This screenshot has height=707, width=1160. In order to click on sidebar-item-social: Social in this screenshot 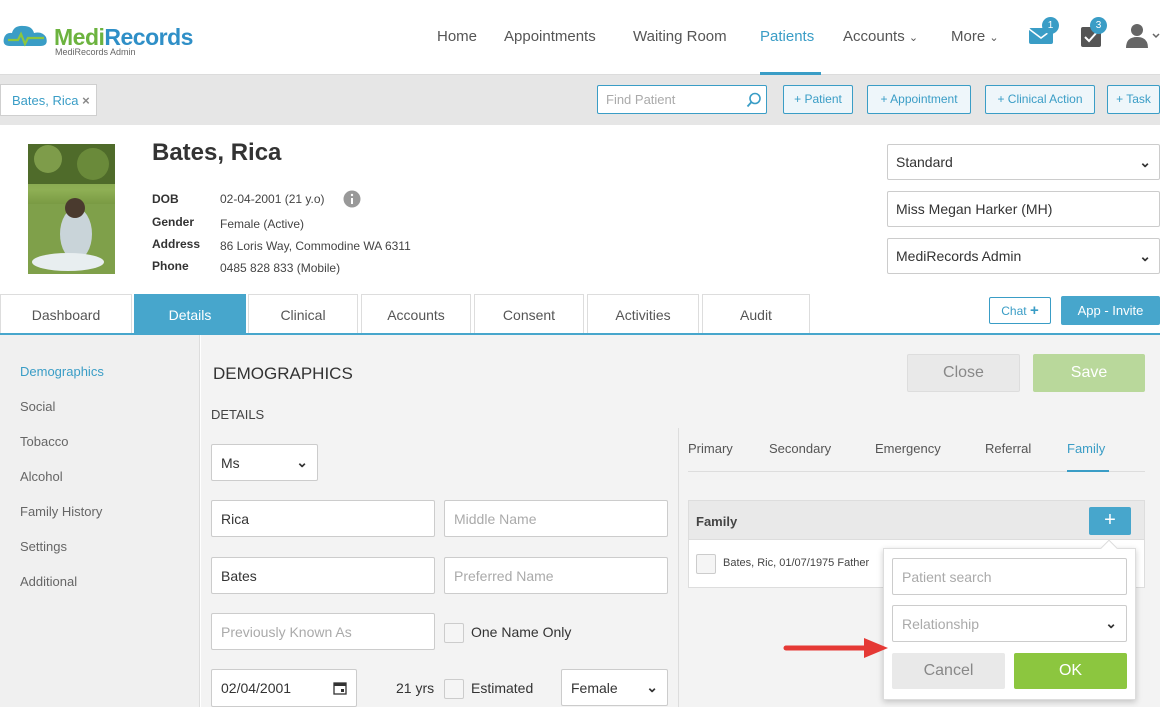, I will do `click(37, 406)`.